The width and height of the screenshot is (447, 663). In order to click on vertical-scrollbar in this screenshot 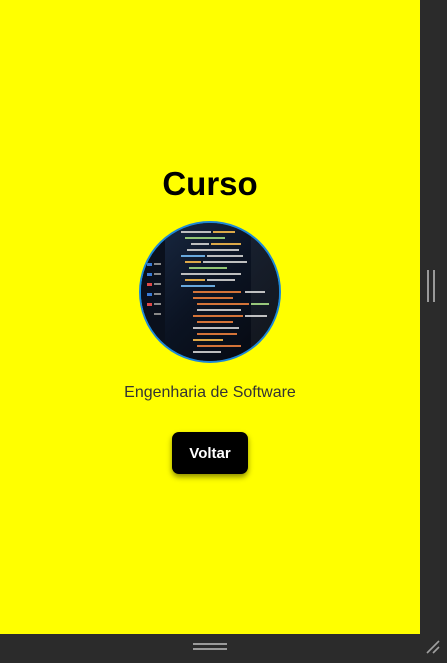, I will do `click(433, 317)`.